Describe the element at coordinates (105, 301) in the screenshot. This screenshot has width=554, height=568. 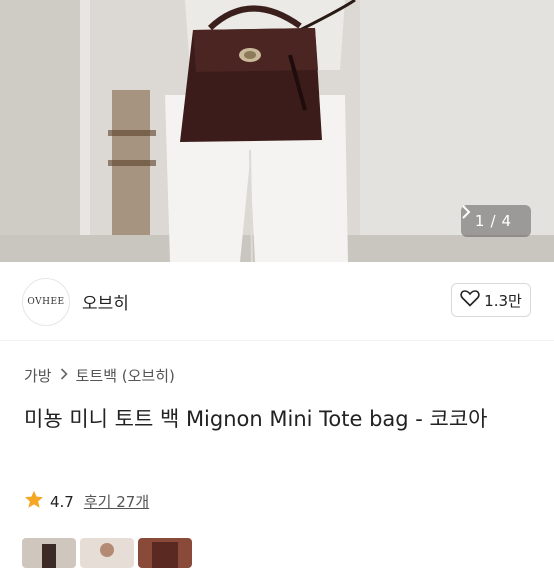
I see `seller-name: 오브히` at that location.